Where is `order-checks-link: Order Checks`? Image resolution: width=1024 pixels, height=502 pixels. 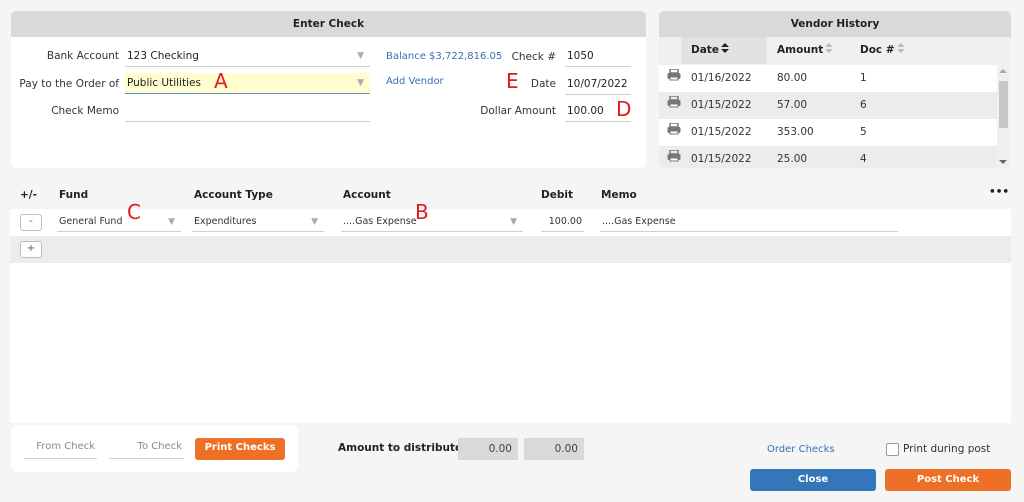 order-checks-link: Order Checks is located at coordinates (801, 449).